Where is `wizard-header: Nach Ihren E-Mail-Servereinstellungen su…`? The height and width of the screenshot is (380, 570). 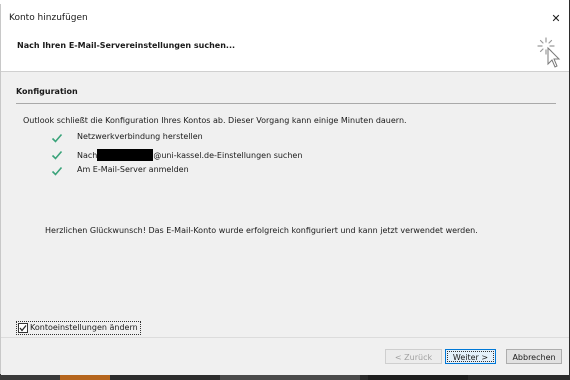
wizard-header: Nach Ihren E-Mail-Servereinstellungen su… is located at coordinates (285, 51).